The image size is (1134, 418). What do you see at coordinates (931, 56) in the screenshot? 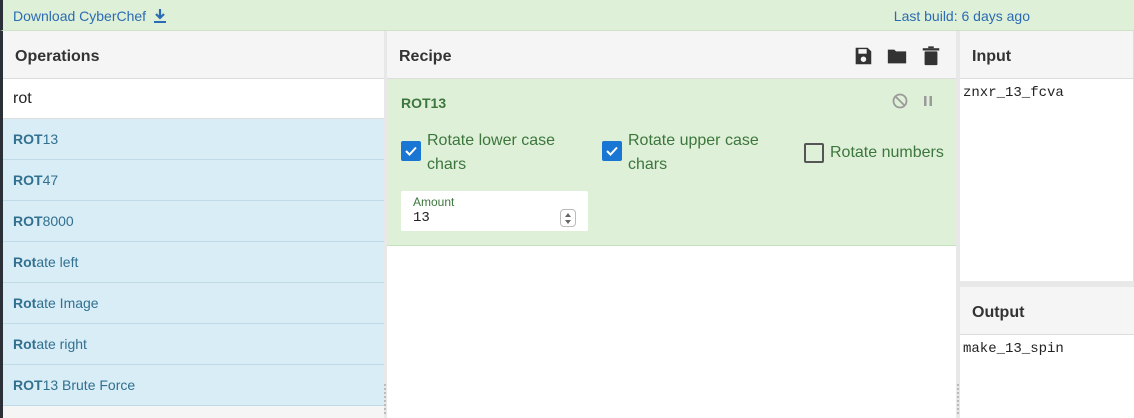
I see `trash-icon` at bounding box center [931, 56].